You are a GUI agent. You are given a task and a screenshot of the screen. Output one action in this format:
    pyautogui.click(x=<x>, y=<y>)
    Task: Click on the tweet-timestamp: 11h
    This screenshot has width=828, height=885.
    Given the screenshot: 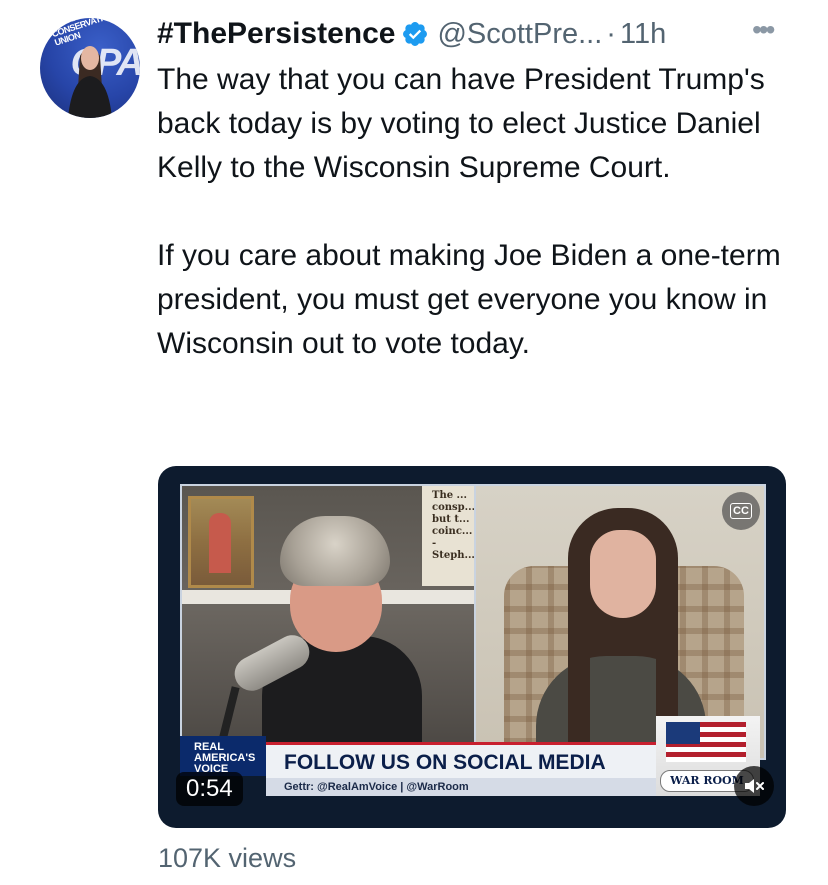 What is the action you would take?
    pyautogui.click(x=643, y=34)
    